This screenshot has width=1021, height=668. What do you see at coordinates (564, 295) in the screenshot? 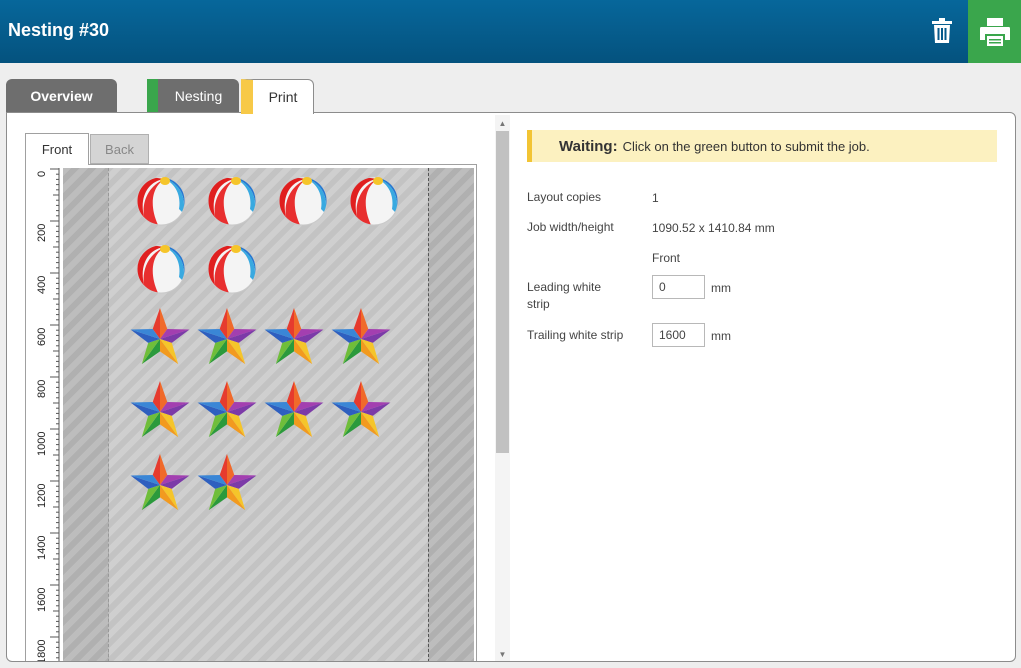
I see `leading-strip-label: Leading white strip` at bounding box center [564, 295].